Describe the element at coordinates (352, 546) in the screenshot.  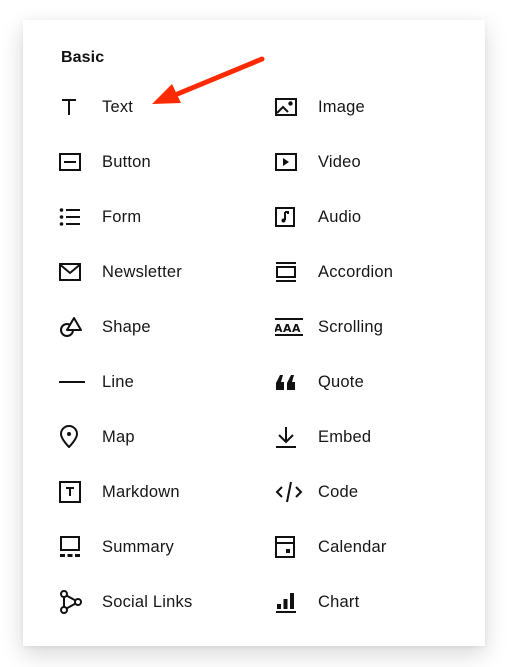
I see `block-label: Calendar` at that location.